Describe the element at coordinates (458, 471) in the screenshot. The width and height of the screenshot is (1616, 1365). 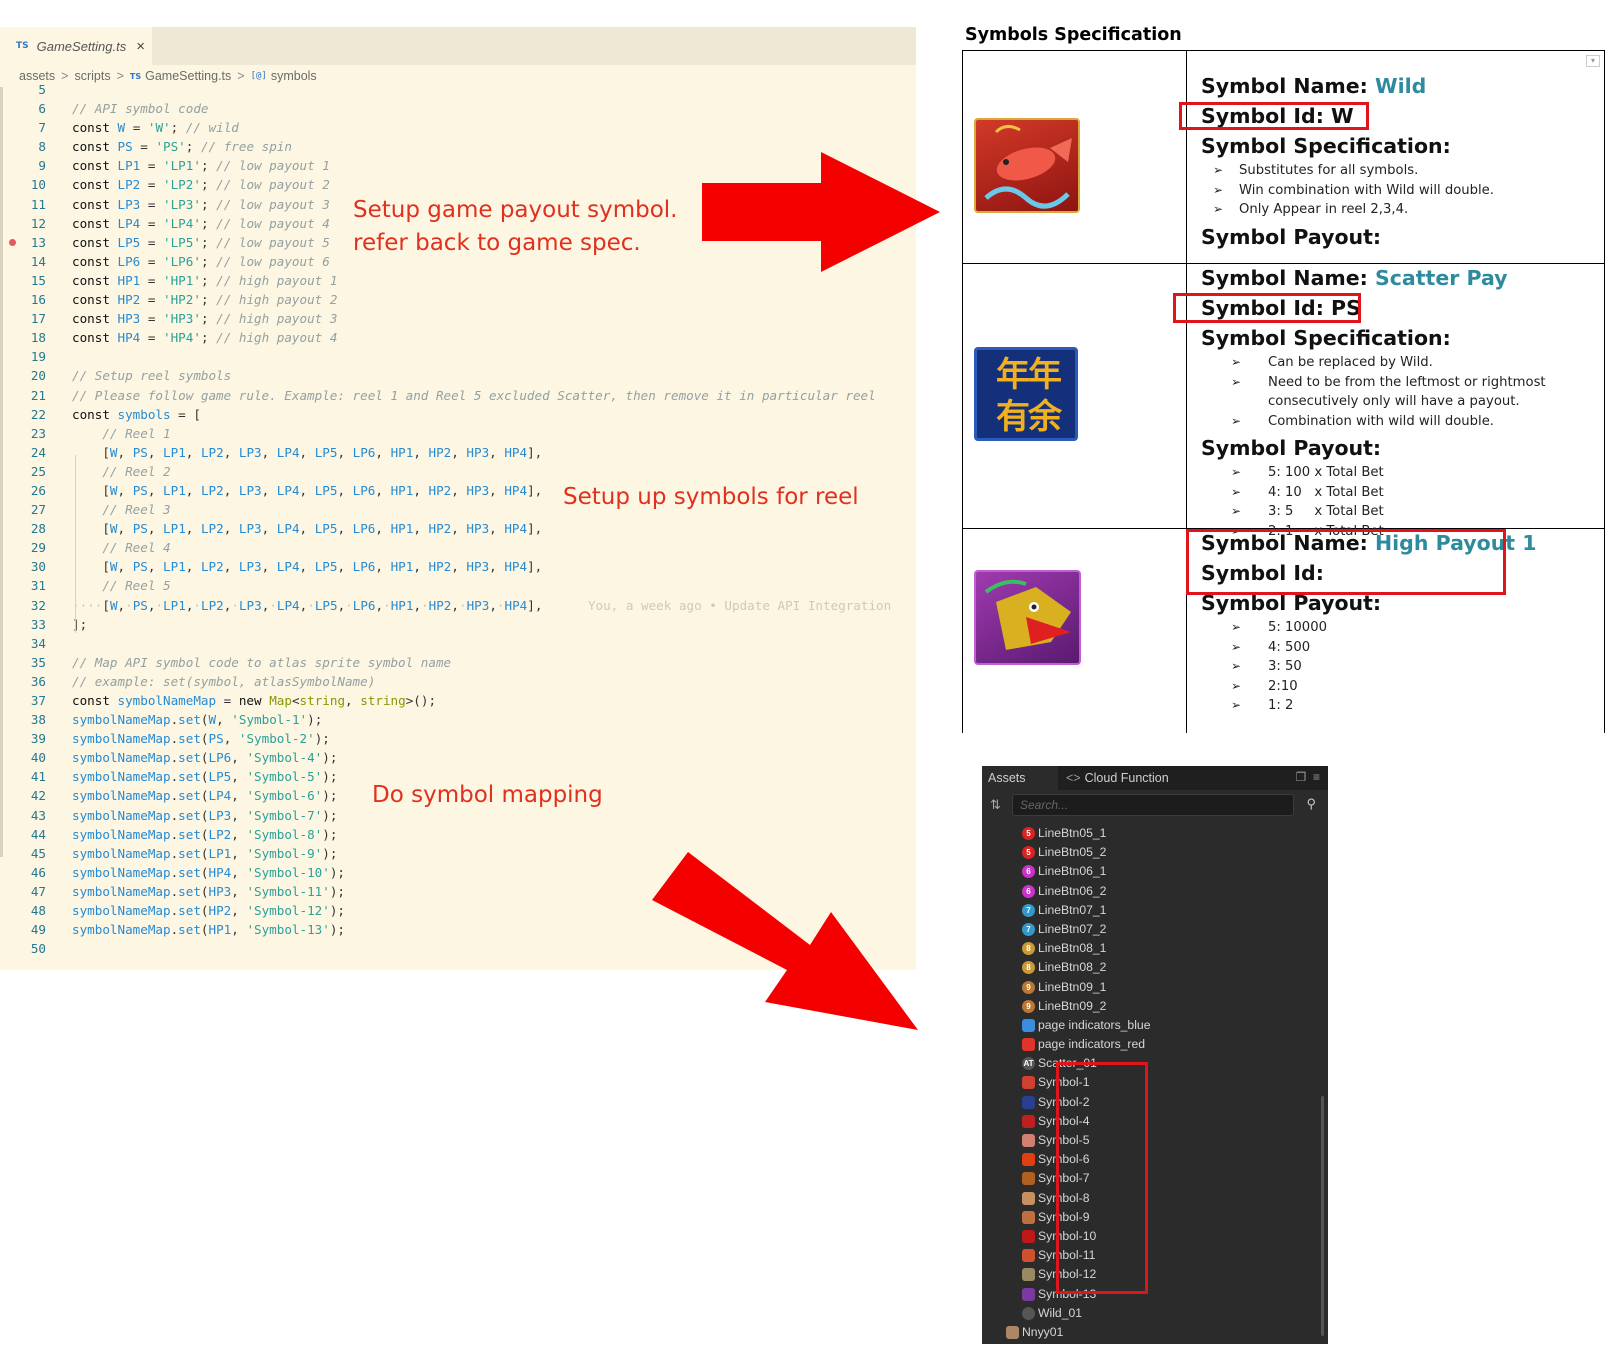
I see `code-line: 25 // Reel 2` at that location.